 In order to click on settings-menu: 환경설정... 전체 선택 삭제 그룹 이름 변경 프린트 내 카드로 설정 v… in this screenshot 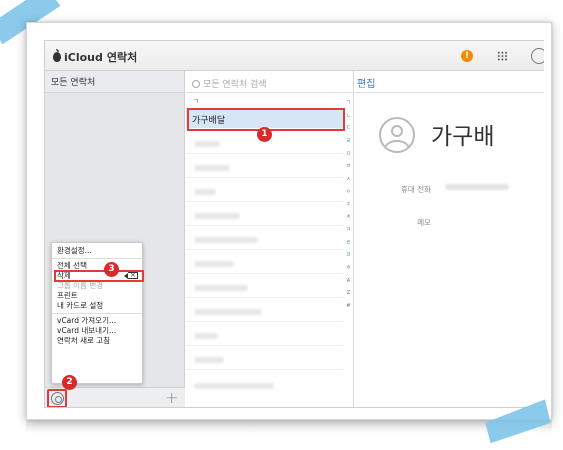, I will do `click(97, 313)`.